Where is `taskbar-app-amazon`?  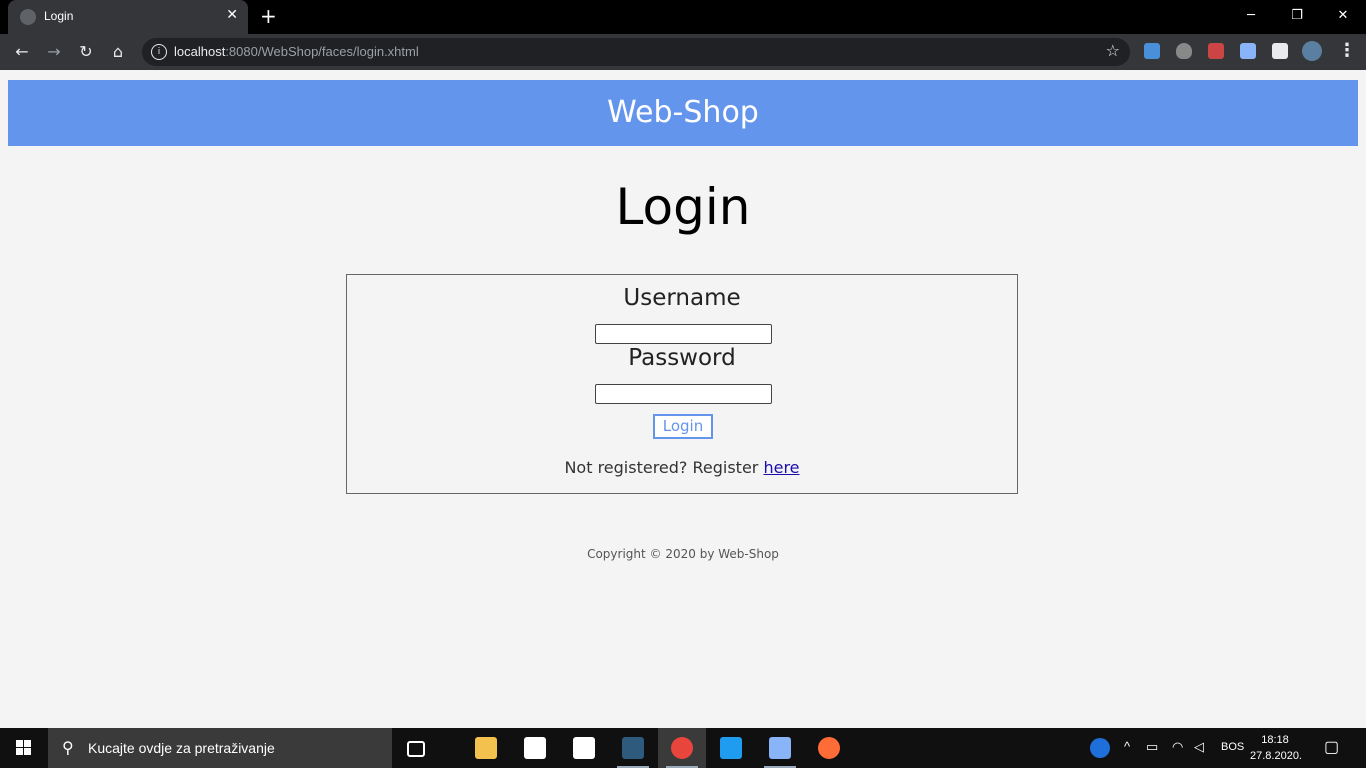 taskbar-app-amazon is located at coordinates (584, 748).